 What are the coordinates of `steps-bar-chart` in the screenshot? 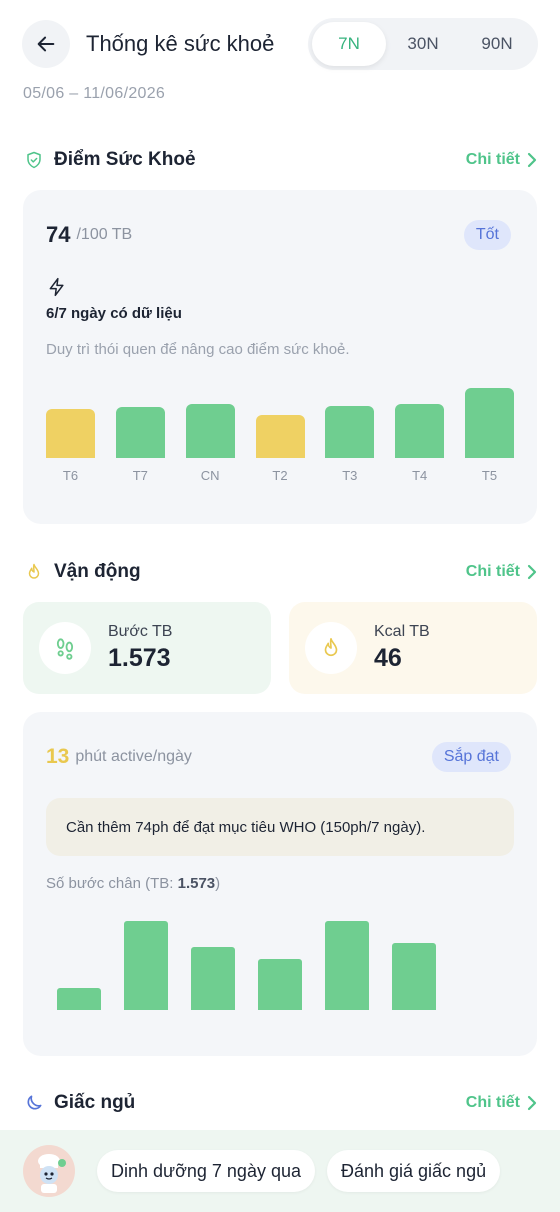 It's located at (280, 963).